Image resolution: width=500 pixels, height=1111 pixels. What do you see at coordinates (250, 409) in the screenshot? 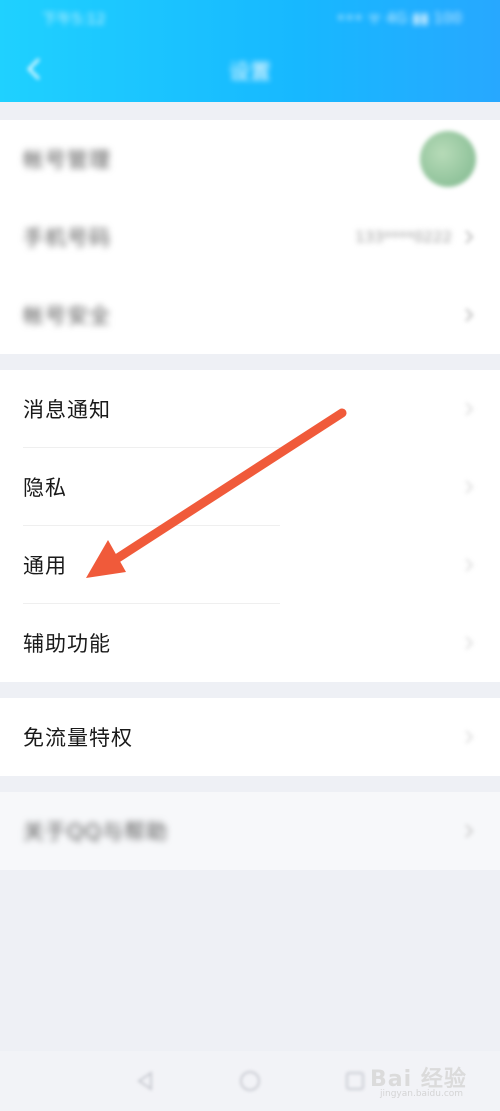
I see `settings-item-notifications: 消息通知` at bounding box center [250, 409].